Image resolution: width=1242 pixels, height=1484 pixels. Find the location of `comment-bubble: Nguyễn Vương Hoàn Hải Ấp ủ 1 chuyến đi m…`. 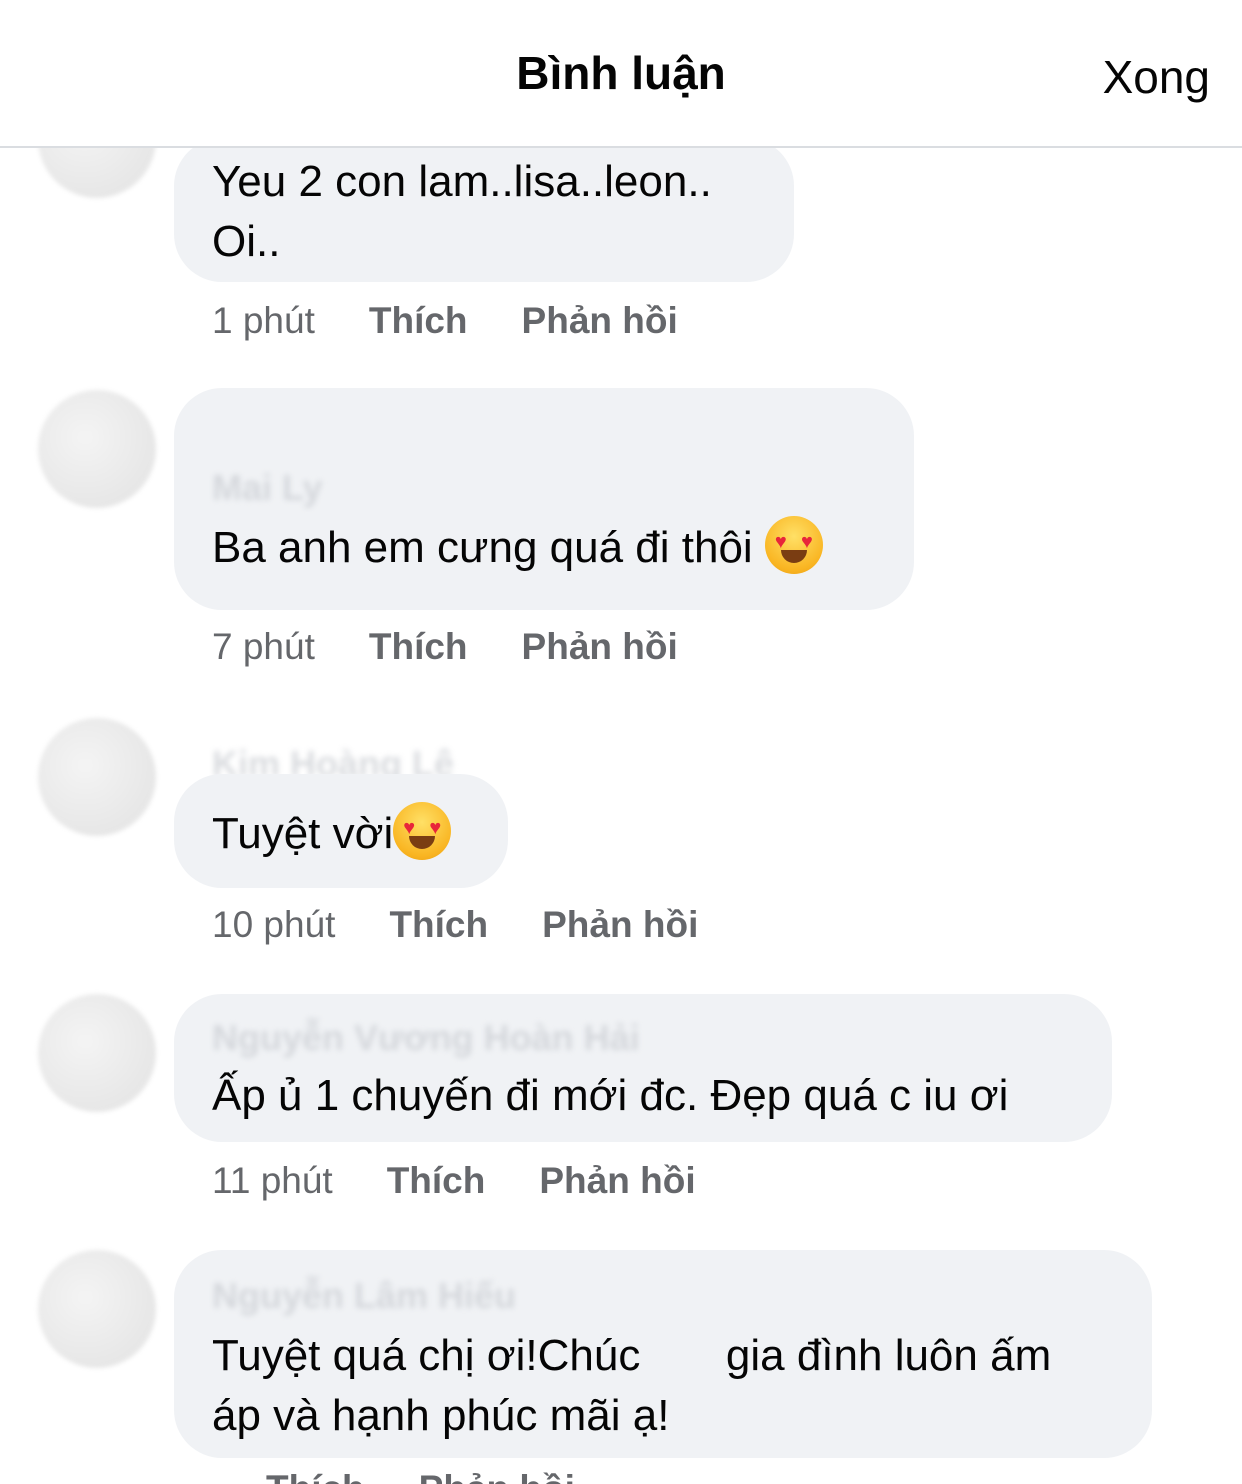

comment-bubble: Nguyễn Vương Hoàn Hải Ấp ủ 1 chuyến đi m… is located at coordinates (643, 1068).